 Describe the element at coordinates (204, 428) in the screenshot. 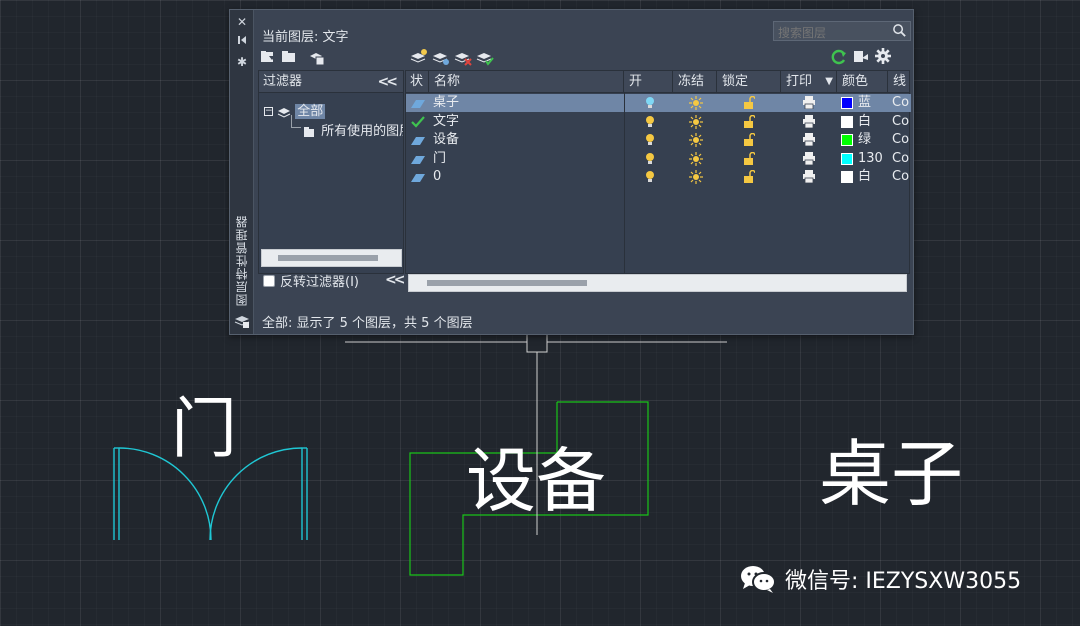

I see `door-label: 门` at that location.